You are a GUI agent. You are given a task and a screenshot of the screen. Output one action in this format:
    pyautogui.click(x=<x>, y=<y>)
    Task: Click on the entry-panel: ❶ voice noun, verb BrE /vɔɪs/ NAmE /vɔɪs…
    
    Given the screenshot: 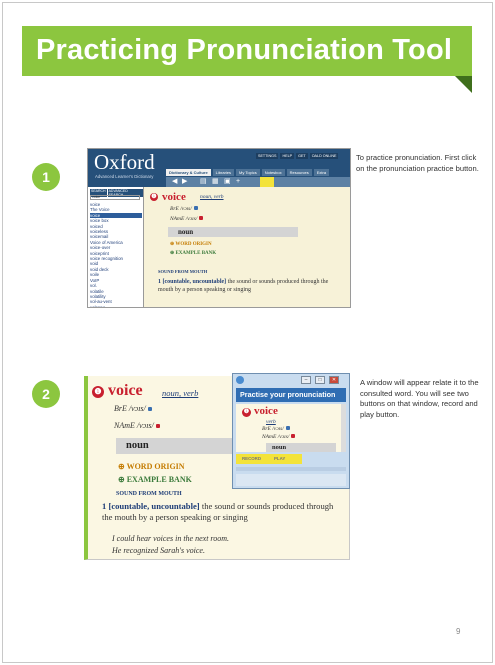 What is the action you would take?
    pyautogui.click(x=248, y=248)
    